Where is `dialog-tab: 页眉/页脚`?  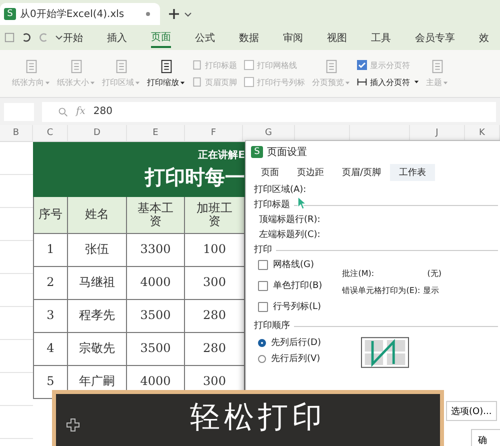
dialog-tab: 页眉/页脚 is located at coordinates (361, 172).